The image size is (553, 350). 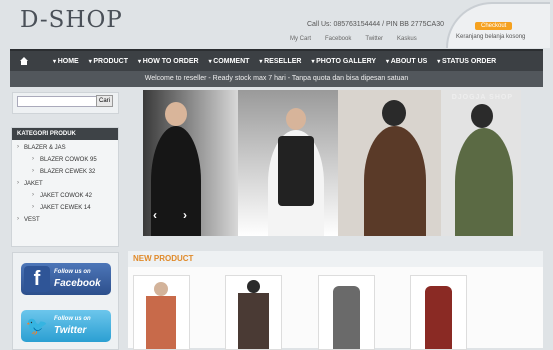 What do you see at coordinates (65, 196) in the screenshot?
I see `category-jaket-cowok: JAKET COWOK 42` at bounding box center [65, 196].